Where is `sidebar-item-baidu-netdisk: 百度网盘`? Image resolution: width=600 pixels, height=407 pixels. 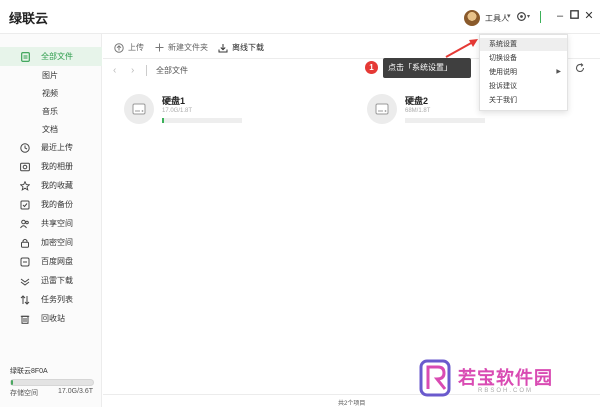
sidebar-item-baidu-netdisk: 百度网盘 is located at coordinates (51, 261).